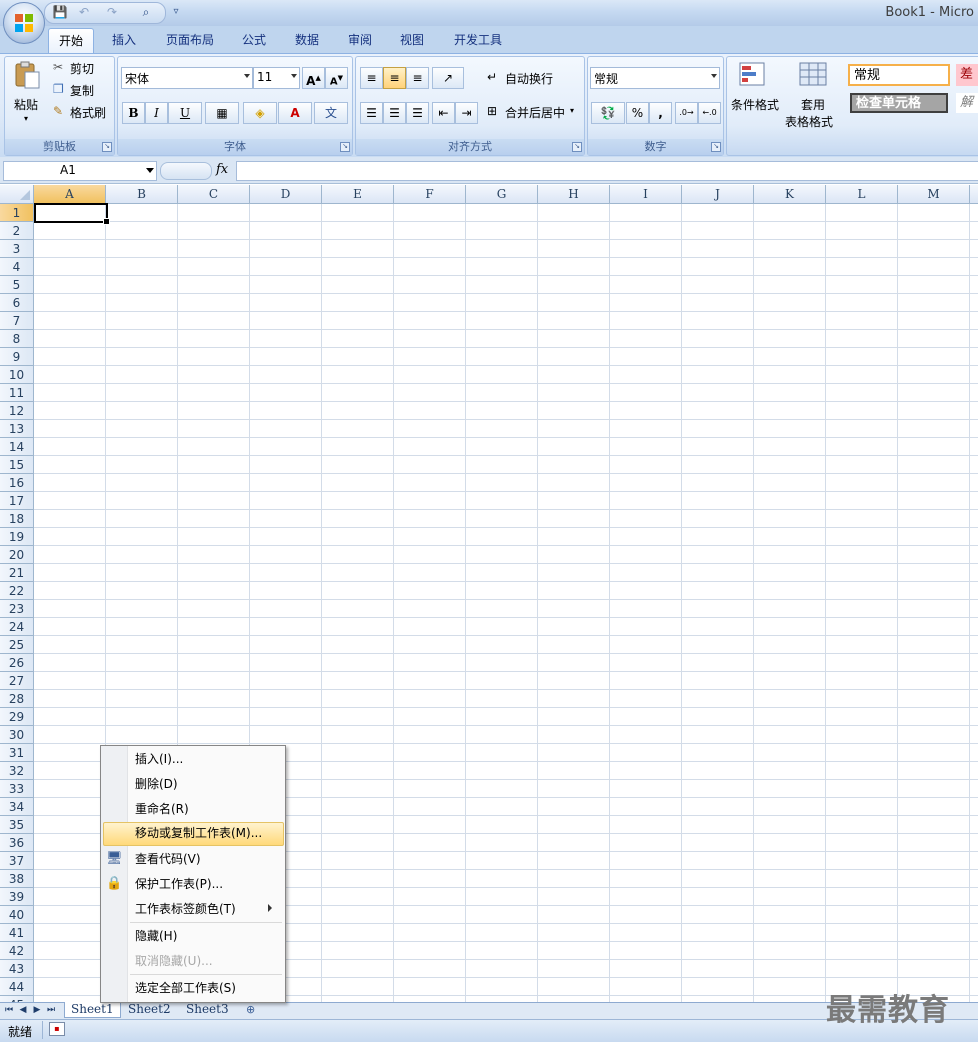  I want to click on row-header-24: 24, so click(17, 627).